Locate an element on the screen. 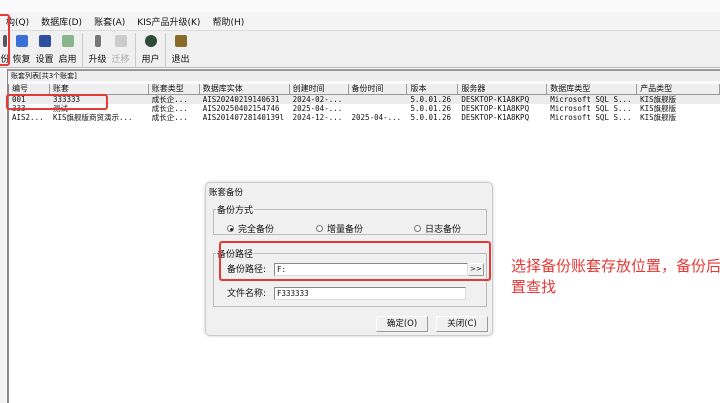 This screenshot has width=720, height=403. radio-label: 增量备份 is located at coordinates (345, 230).